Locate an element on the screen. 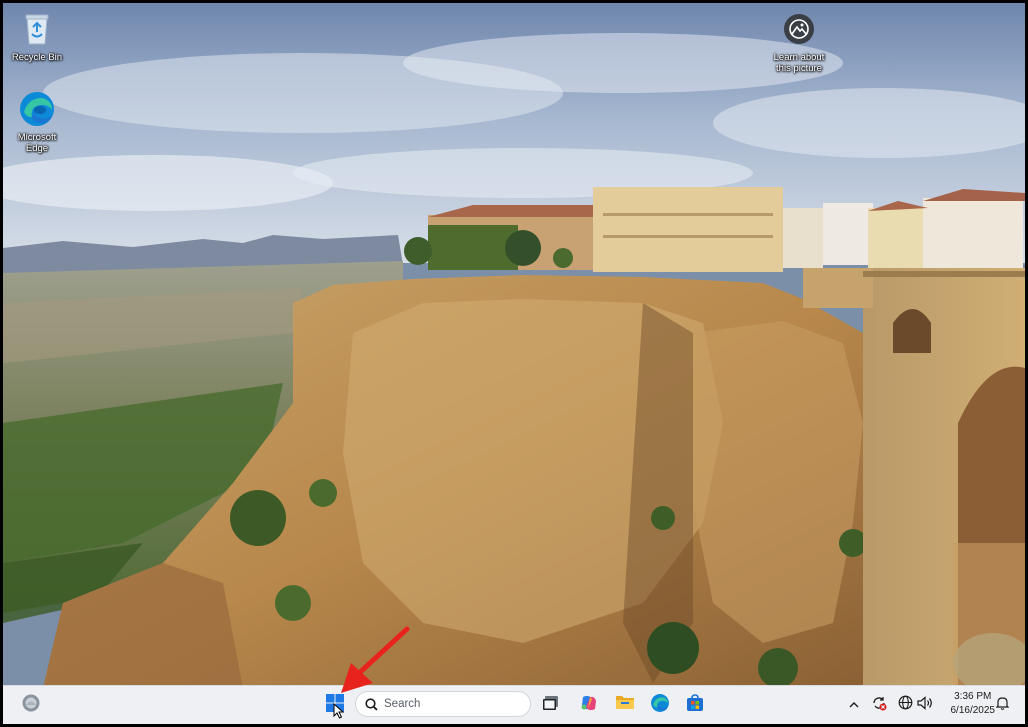  notification-bell-icon is located at coordinates (1002, 705).